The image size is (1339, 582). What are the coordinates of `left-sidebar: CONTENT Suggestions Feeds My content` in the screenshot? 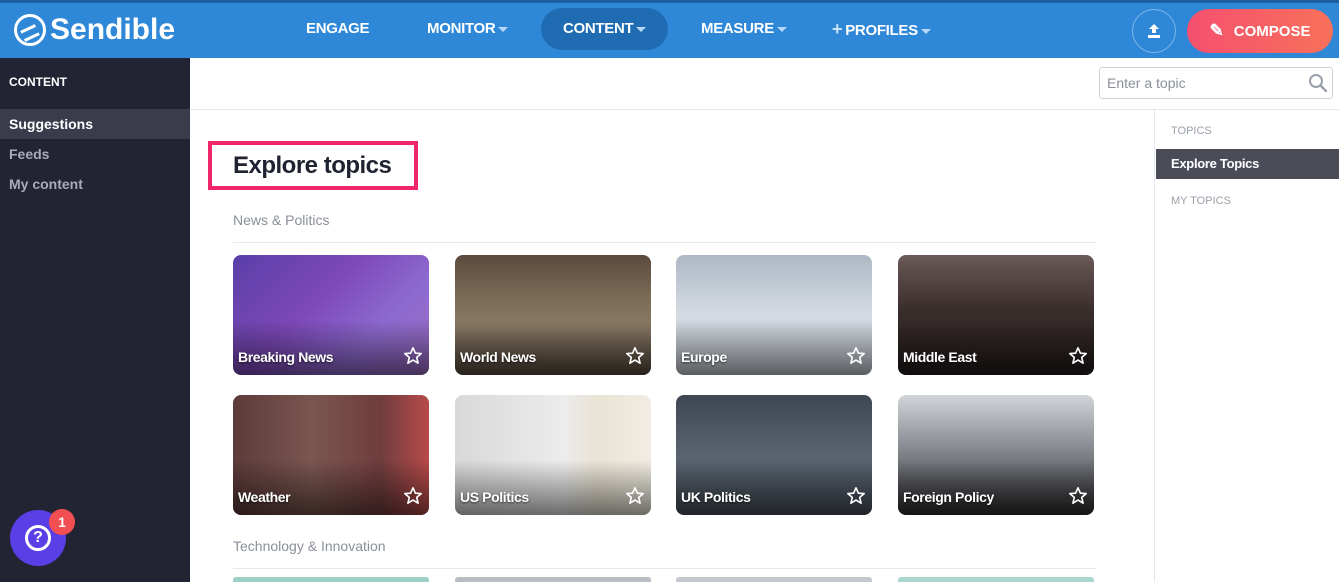 It's located at (95, 320).